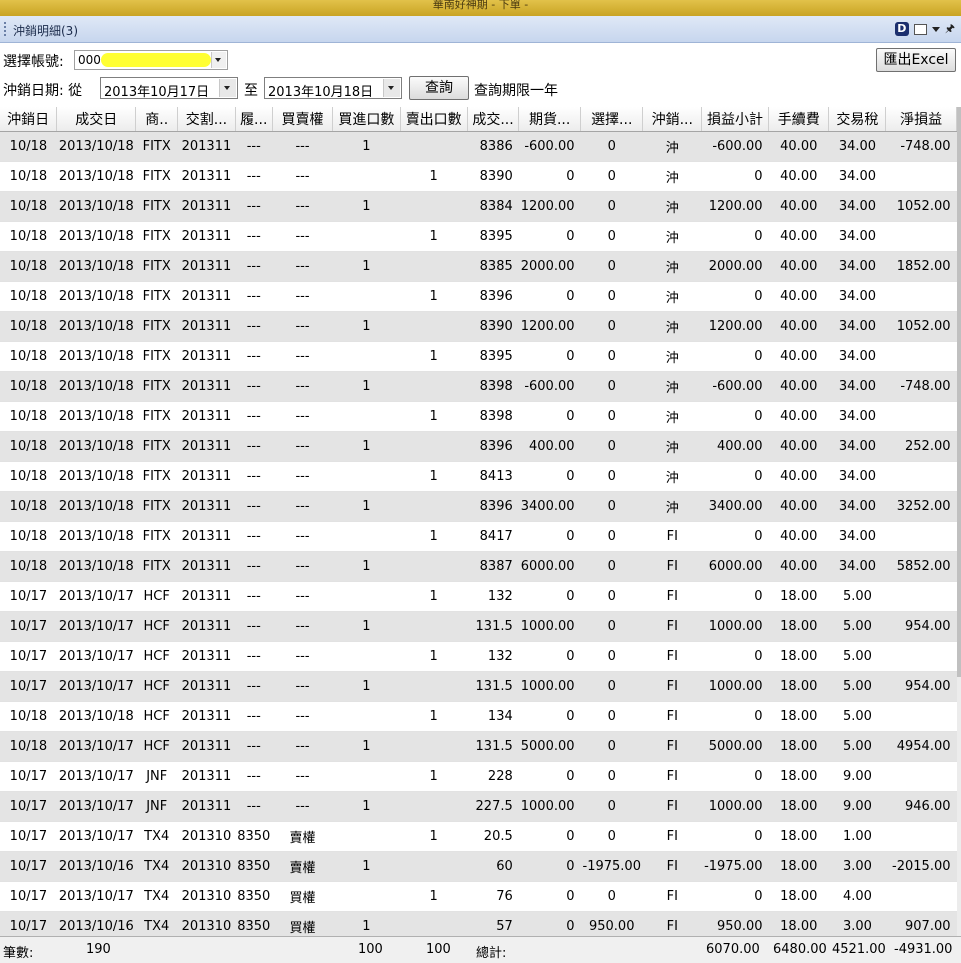 The height and width of the screenshot is (963, 961). Describe the element at coordinates (227, 88) in the screenshot. I see `from-date-dropdown-button` at that location.